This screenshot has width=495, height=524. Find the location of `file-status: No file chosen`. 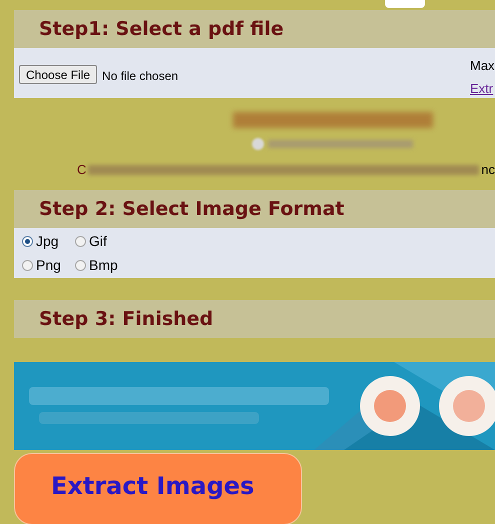

file-status: No file chosen is located at coordinates (140, 76).